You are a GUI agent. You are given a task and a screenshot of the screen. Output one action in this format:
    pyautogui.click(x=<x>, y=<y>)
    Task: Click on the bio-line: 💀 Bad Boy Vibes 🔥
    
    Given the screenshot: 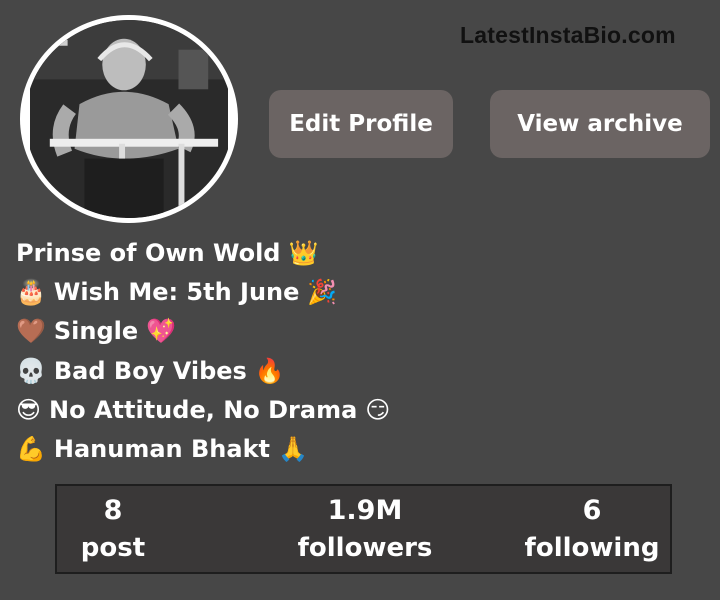 What is the action you would take?
    pyautogui.click(x=316, y=371)
    